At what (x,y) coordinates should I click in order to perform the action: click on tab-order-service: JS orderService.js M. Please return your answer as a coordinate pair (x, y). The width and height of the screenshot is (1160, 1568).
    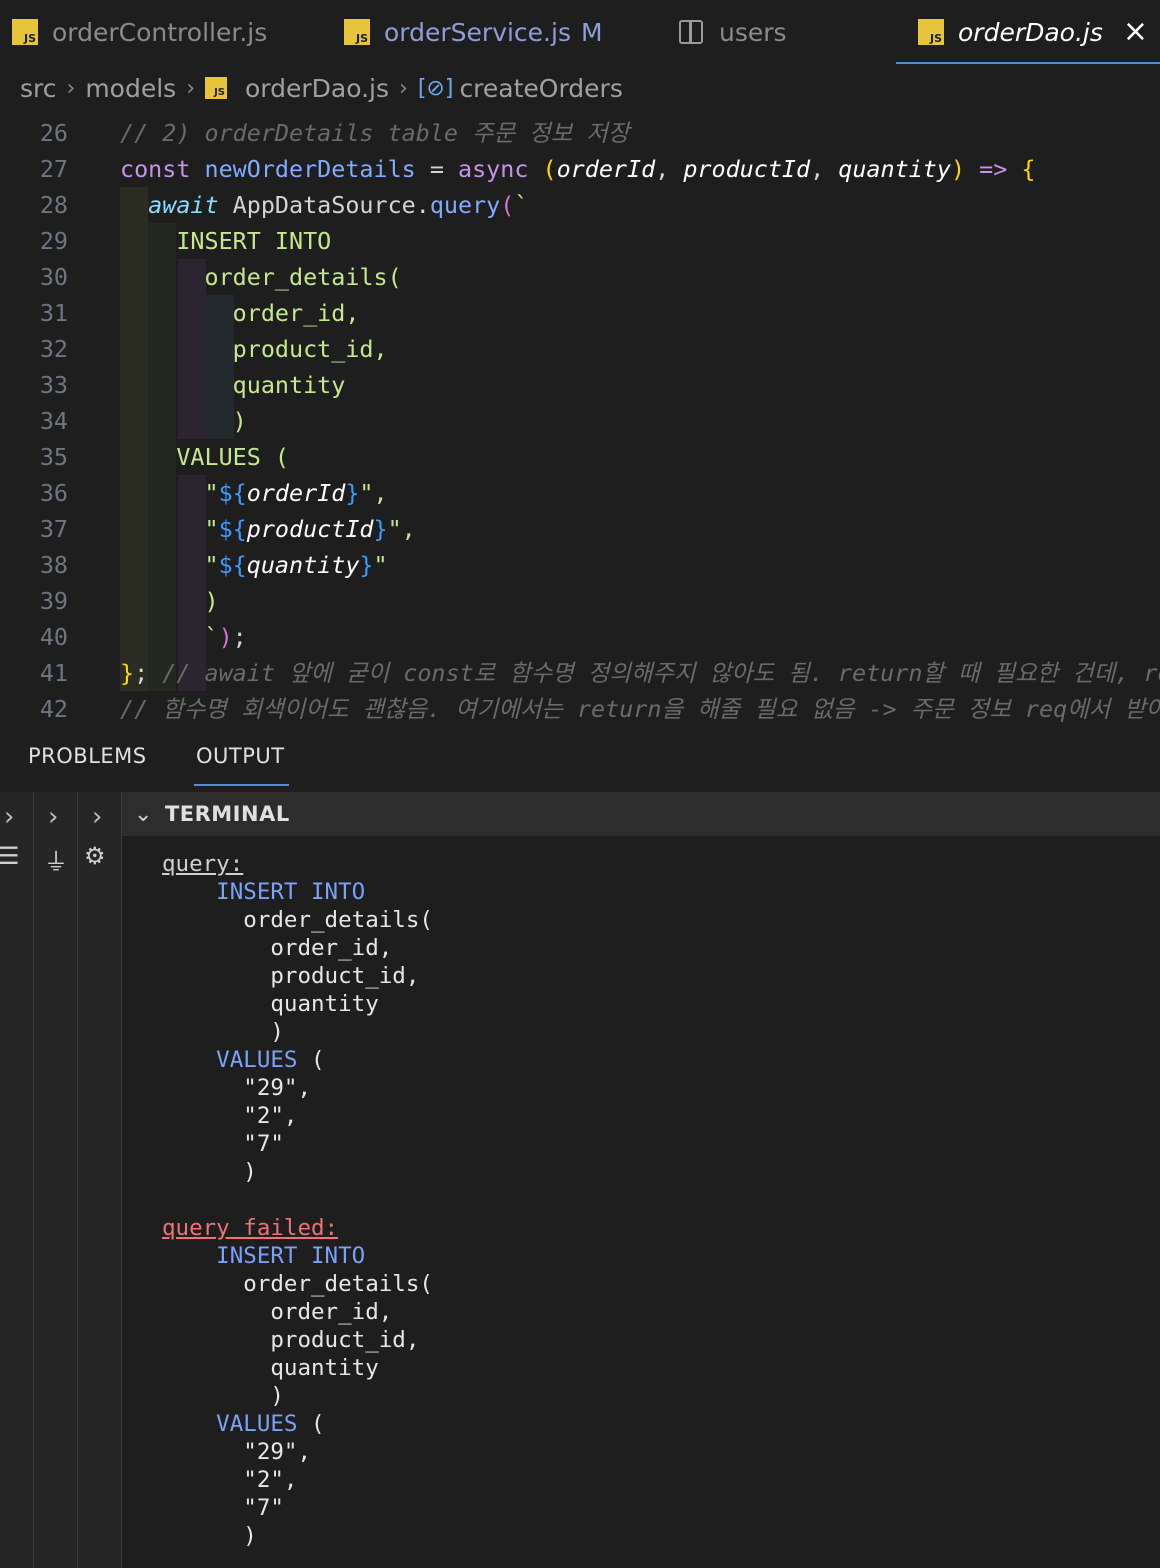
    Looking at the image, I should click on (473, 32).